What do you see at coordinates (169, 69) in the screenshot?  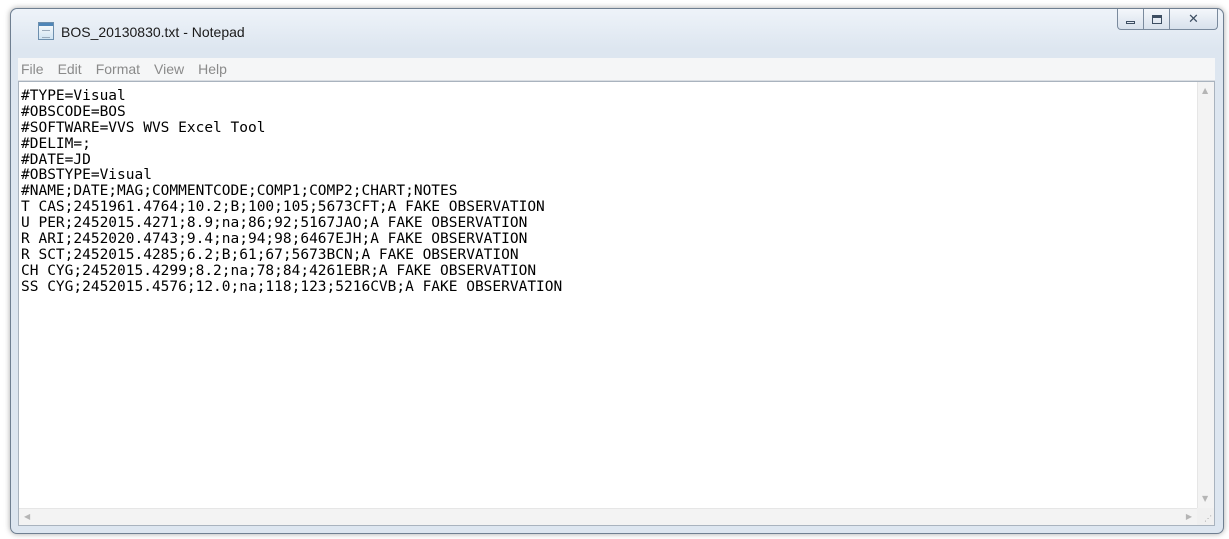 I see `menu-view: View` at bounding box center [169, 69].